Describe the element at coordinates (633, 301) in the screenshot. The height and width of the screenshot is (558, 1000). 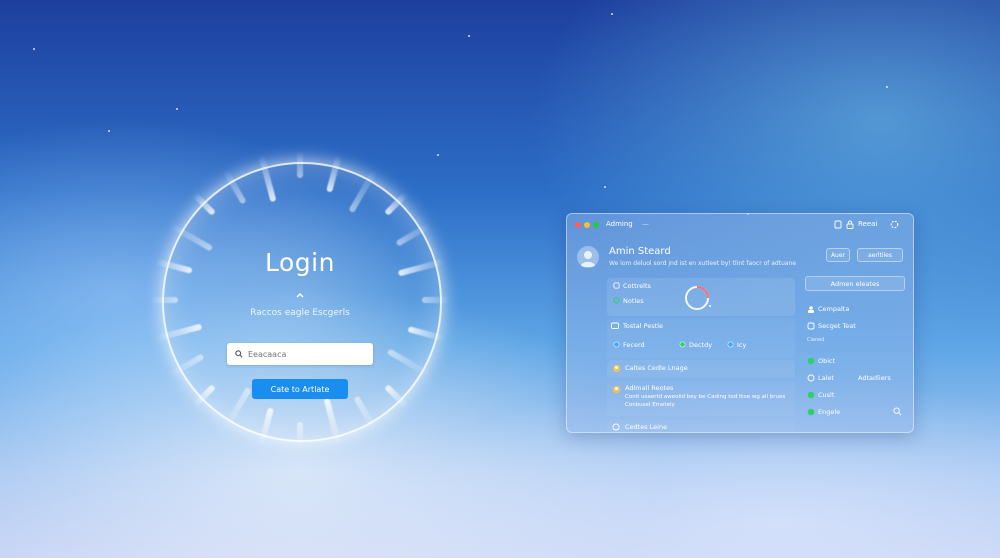
I see `card-item: Notles` at that location.